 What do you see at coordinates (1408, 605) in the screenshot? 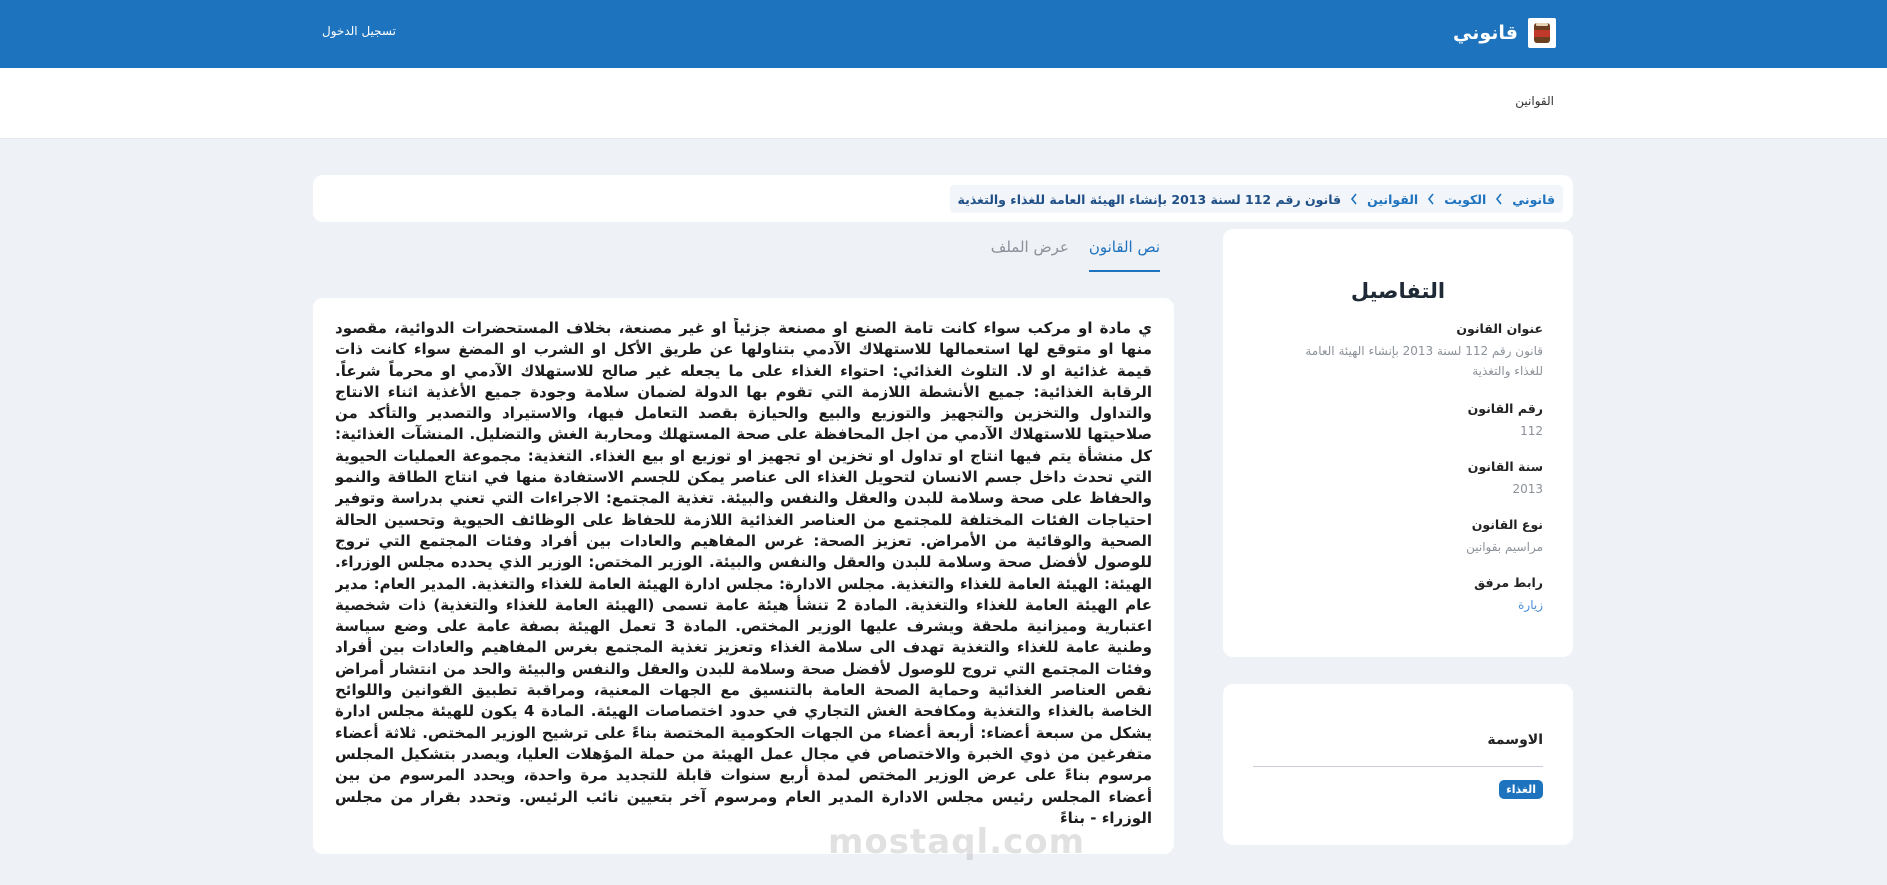
I see `attachment-visit-link: زيارة` at bounding box center [1408, 605].